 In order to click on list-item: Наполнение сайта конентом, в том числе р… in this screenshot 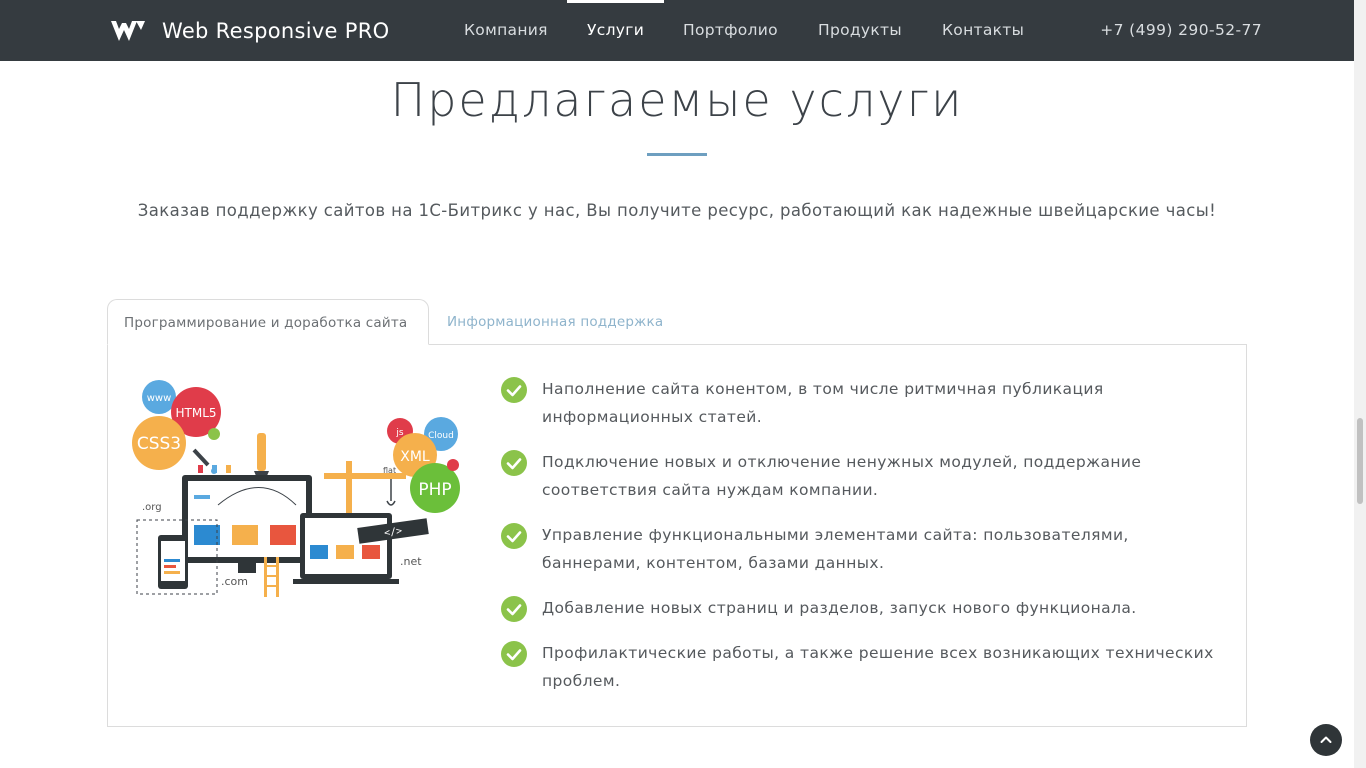, I will do `click(861, 403)`.